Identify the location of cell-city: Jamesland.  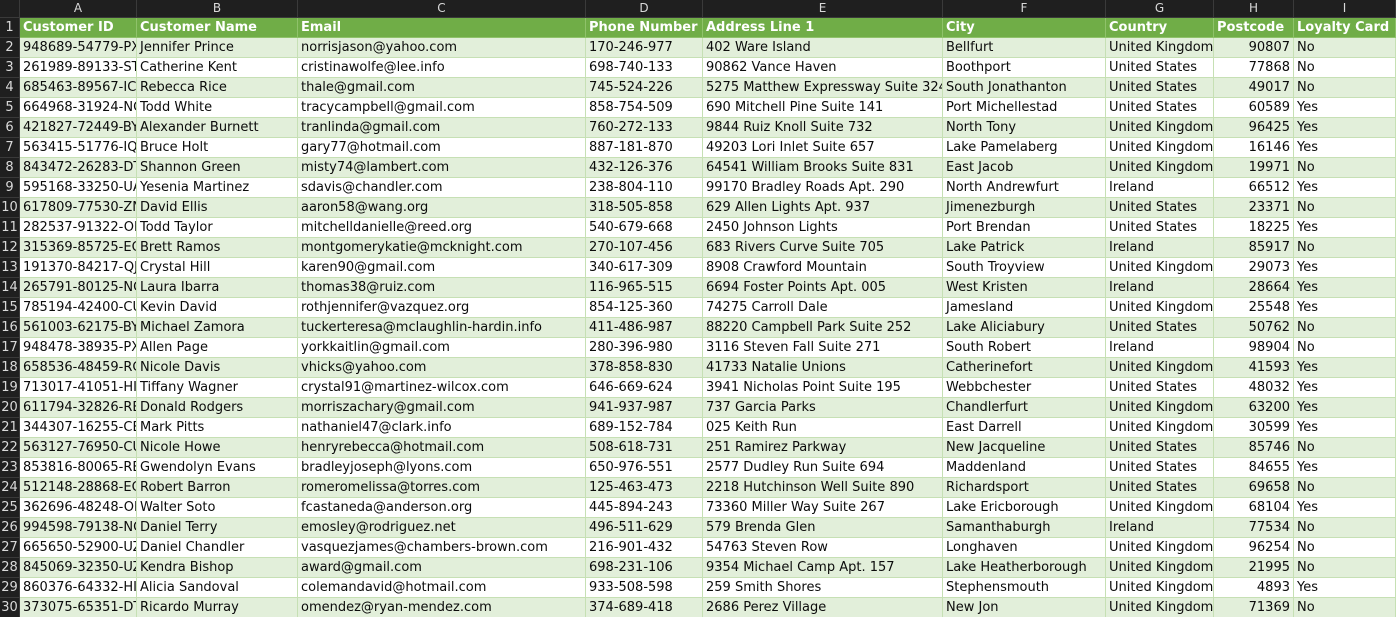
(1024, 308).